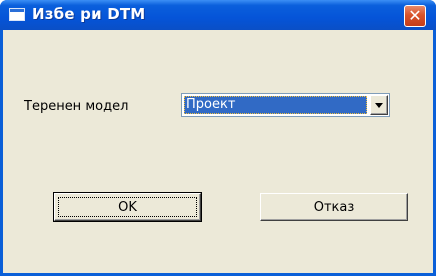  What do you see at coordinates (379, 105) in the screenshot?
I see `chevron-down-icon` at bounding box center [379, 105].